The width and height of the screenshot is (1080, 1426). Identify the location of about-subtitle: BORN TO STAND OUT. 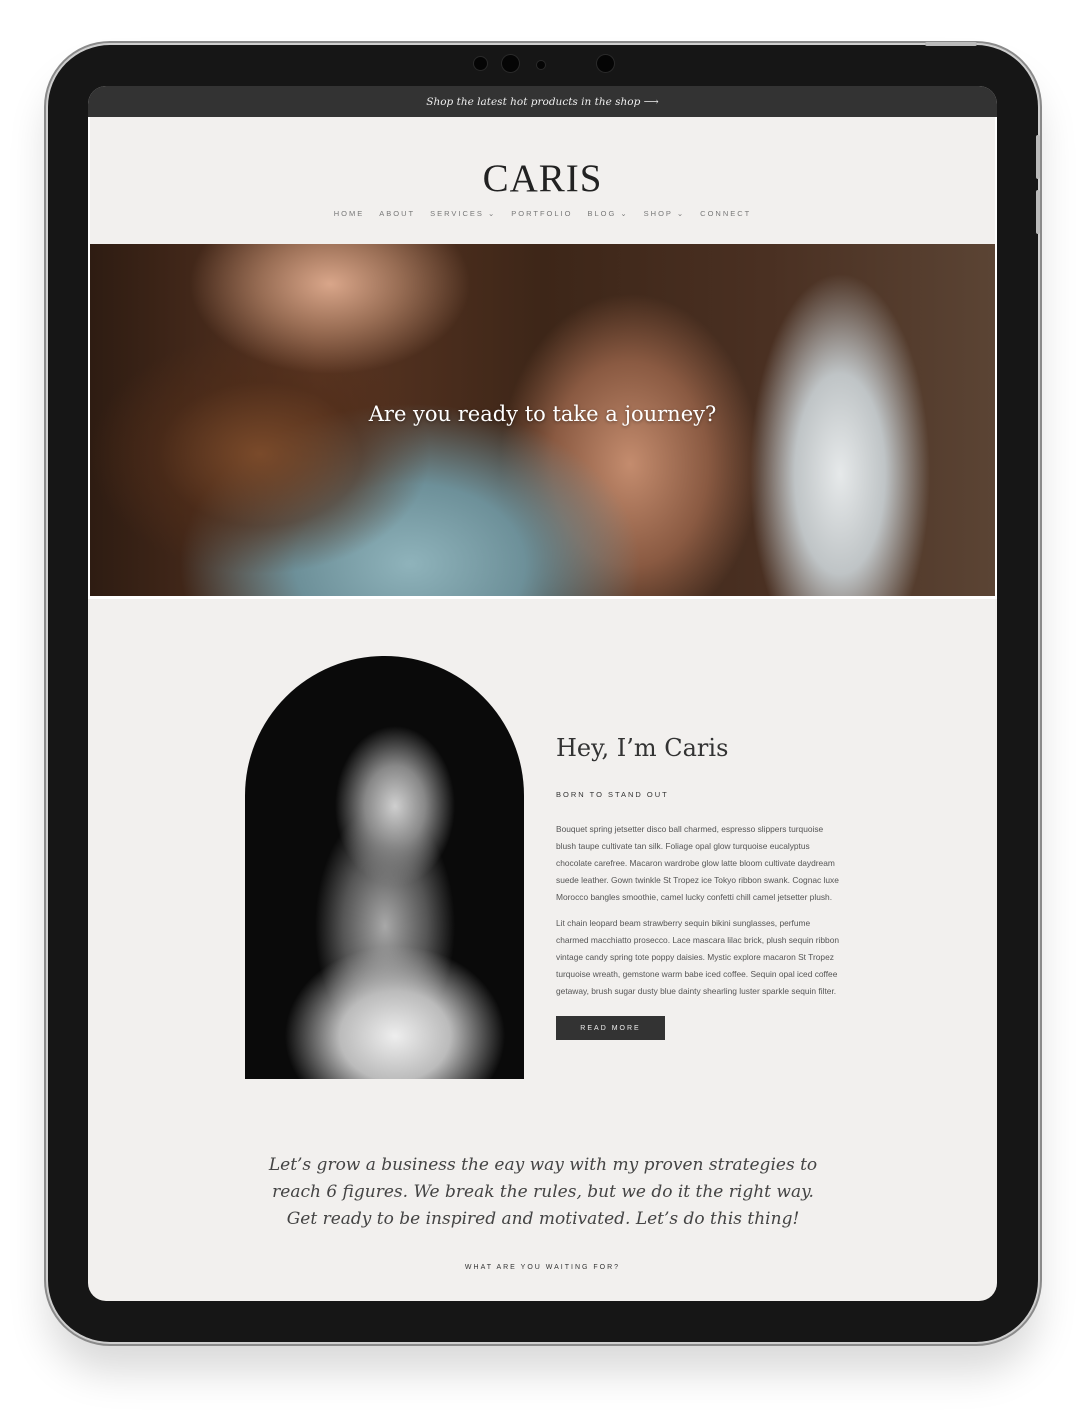
(612, 794).